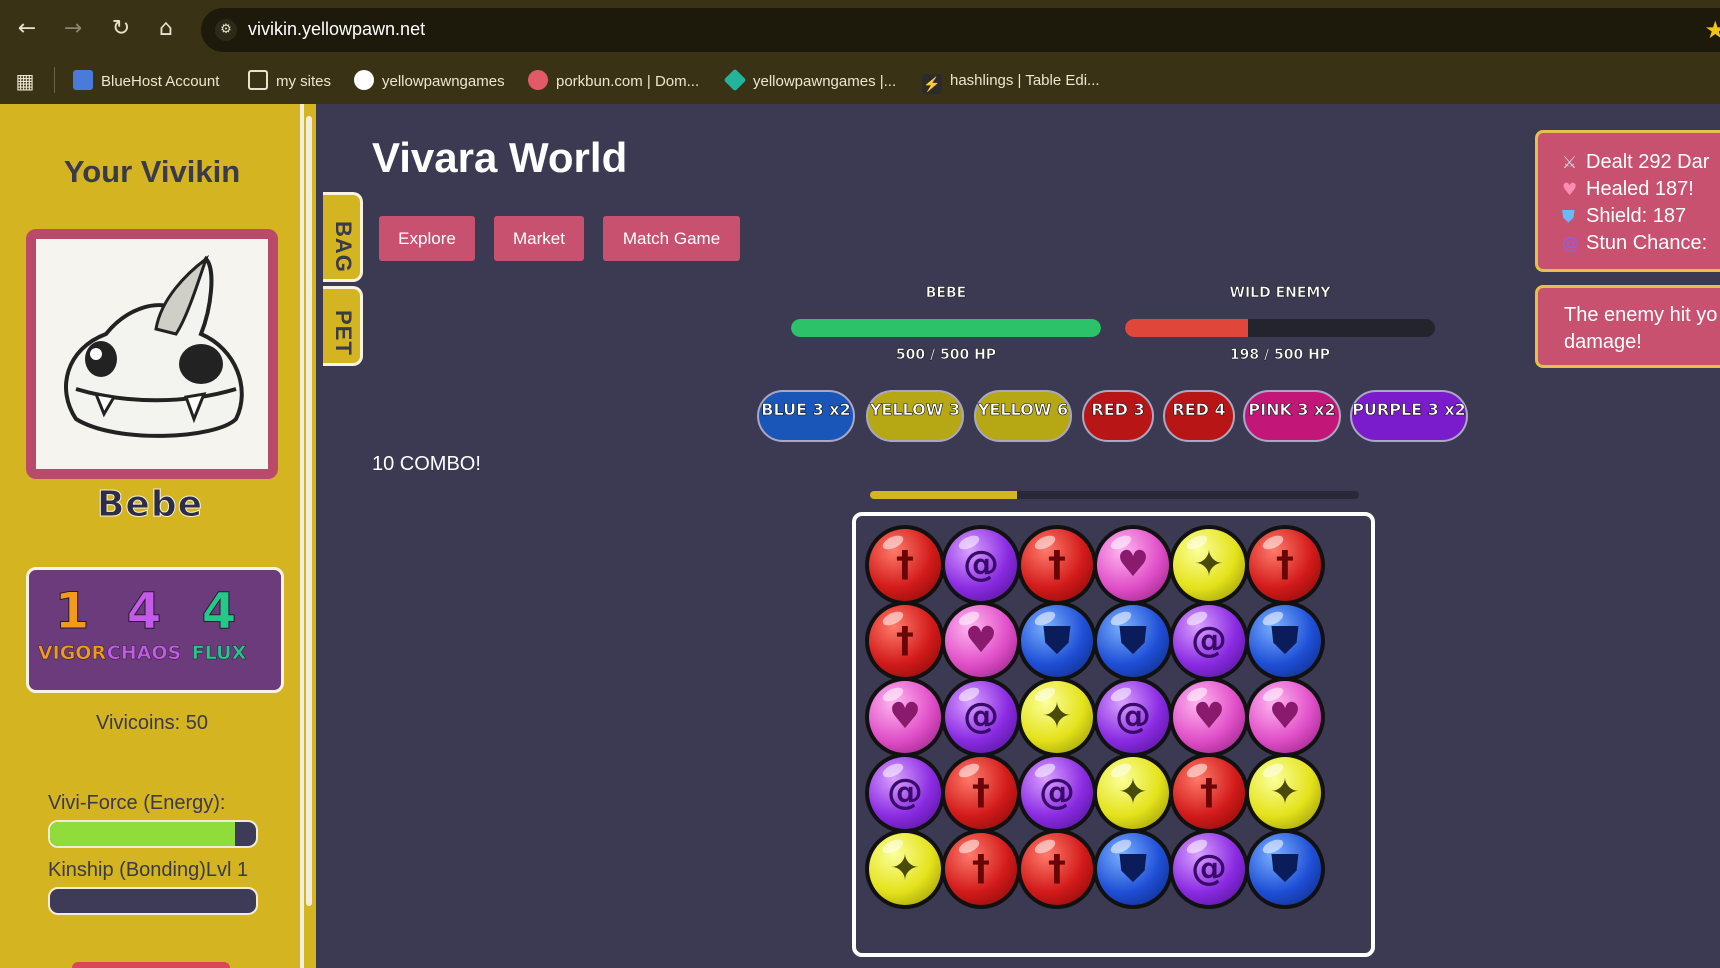 The height and width of the screenshot is (968, 1720). What do you see at coordinates (73, 29) in the screenshot?
I see `forward-icon: →` at bounding box center [73, 29].